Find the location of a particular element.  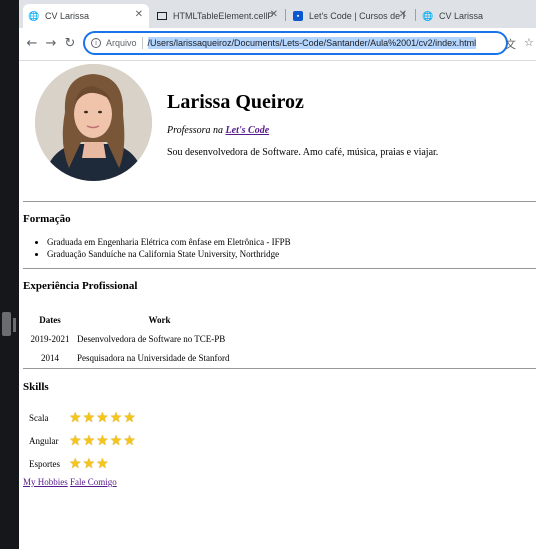

tab-cv-larissa-2: 🌐 CV Larissa is located at coordinates (476, 16).